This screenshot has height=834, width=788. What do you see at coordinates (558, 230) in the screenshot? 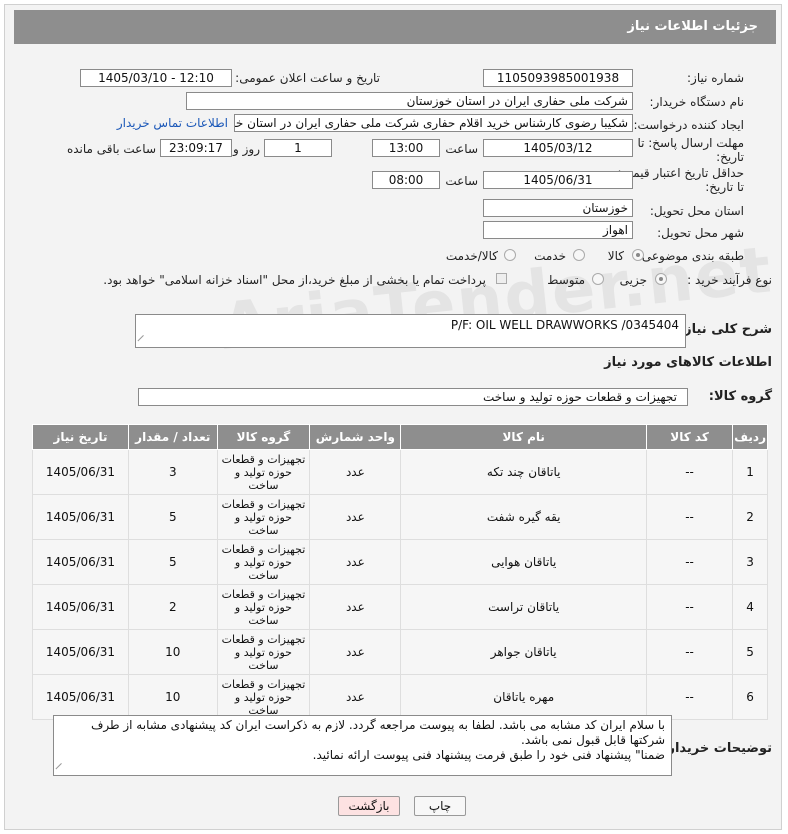
I see `city-field: اهواز` at bounding box center [558, 230].